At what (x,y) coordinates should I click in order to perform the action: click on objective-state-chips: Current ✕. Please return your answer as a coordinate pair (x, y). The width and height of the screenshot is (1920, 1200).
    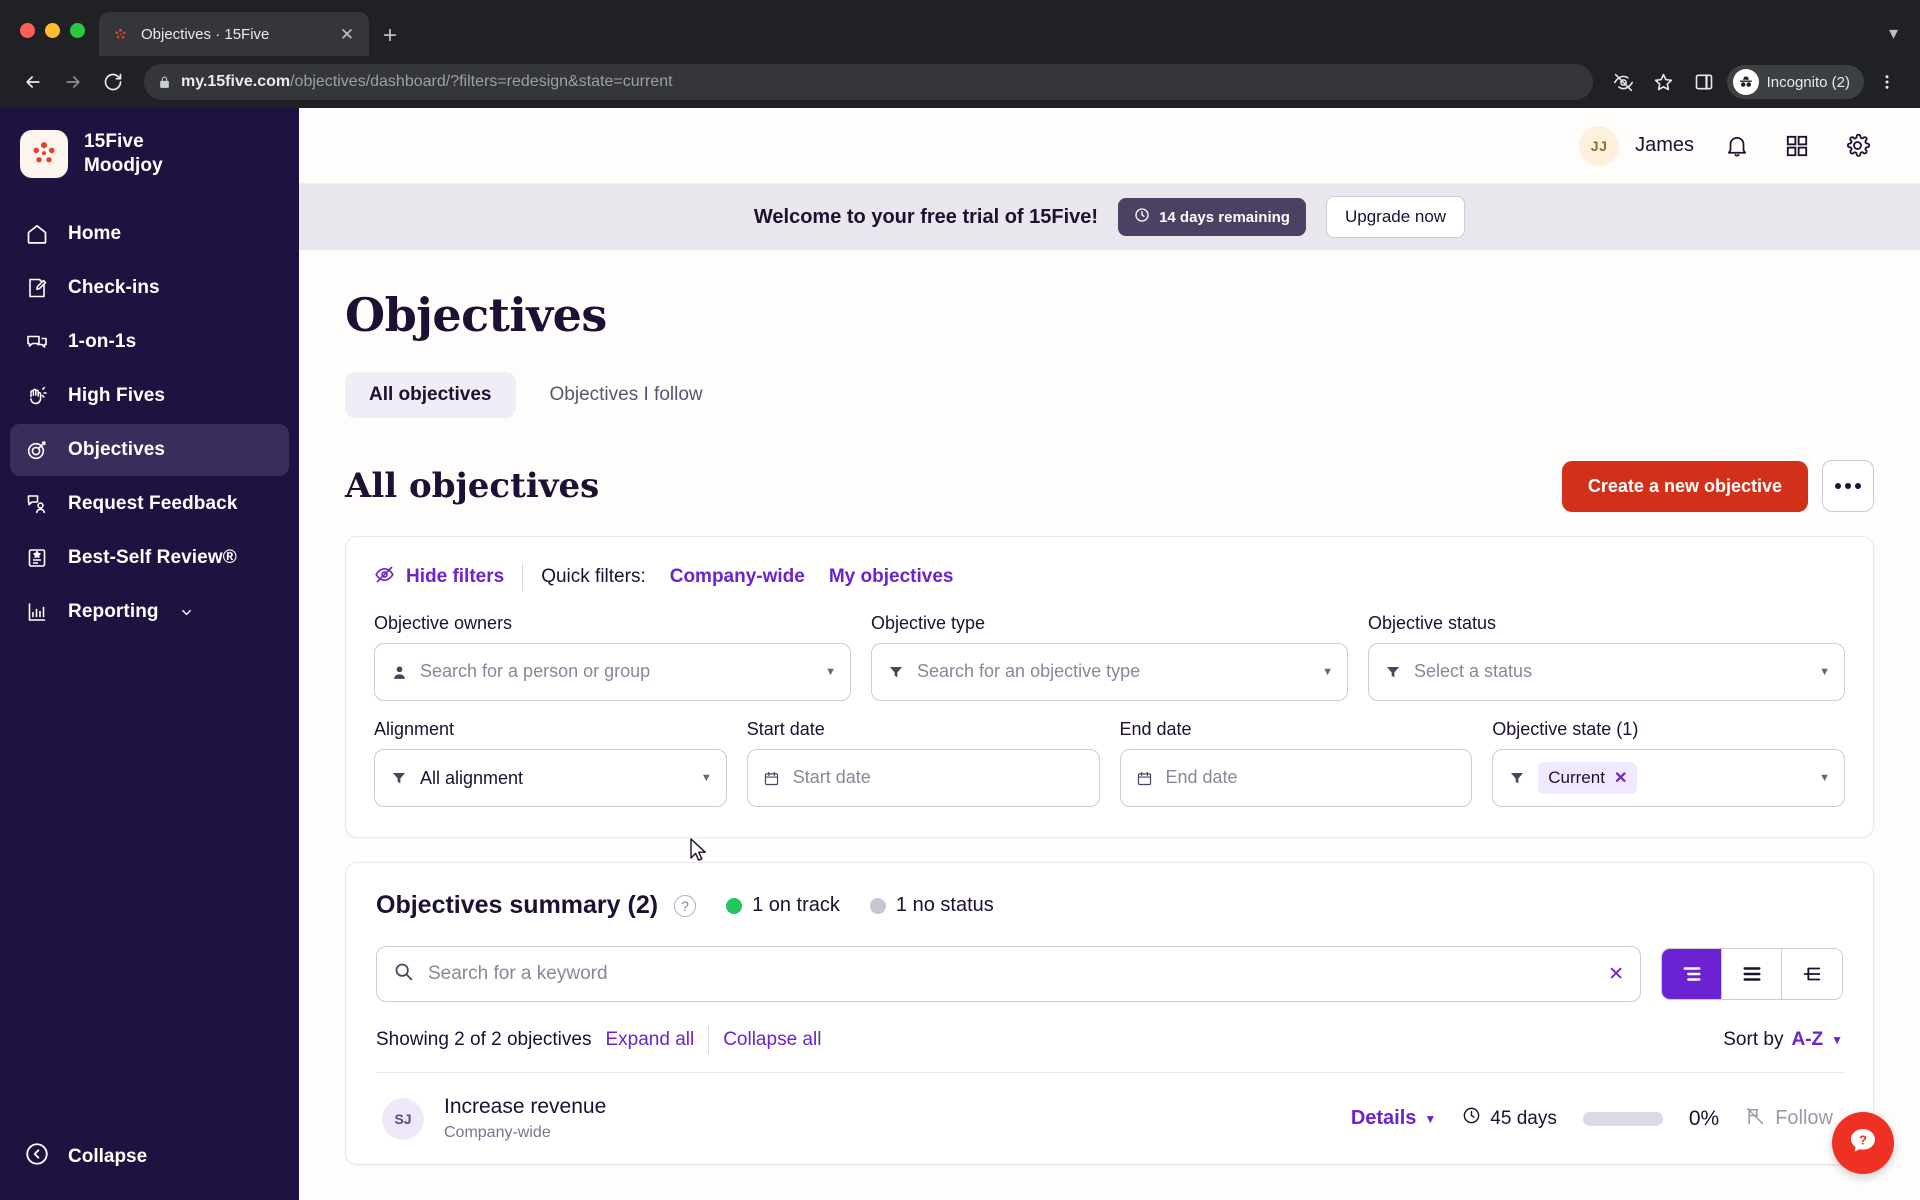
    Looking at the image, I should click on (1673, 778).